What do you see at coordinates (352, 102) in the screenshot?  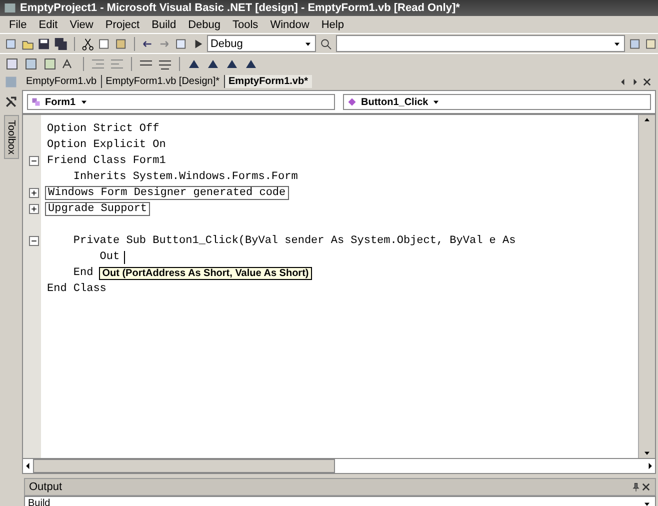 I see `method-icon` at bounding box center [352, 102].